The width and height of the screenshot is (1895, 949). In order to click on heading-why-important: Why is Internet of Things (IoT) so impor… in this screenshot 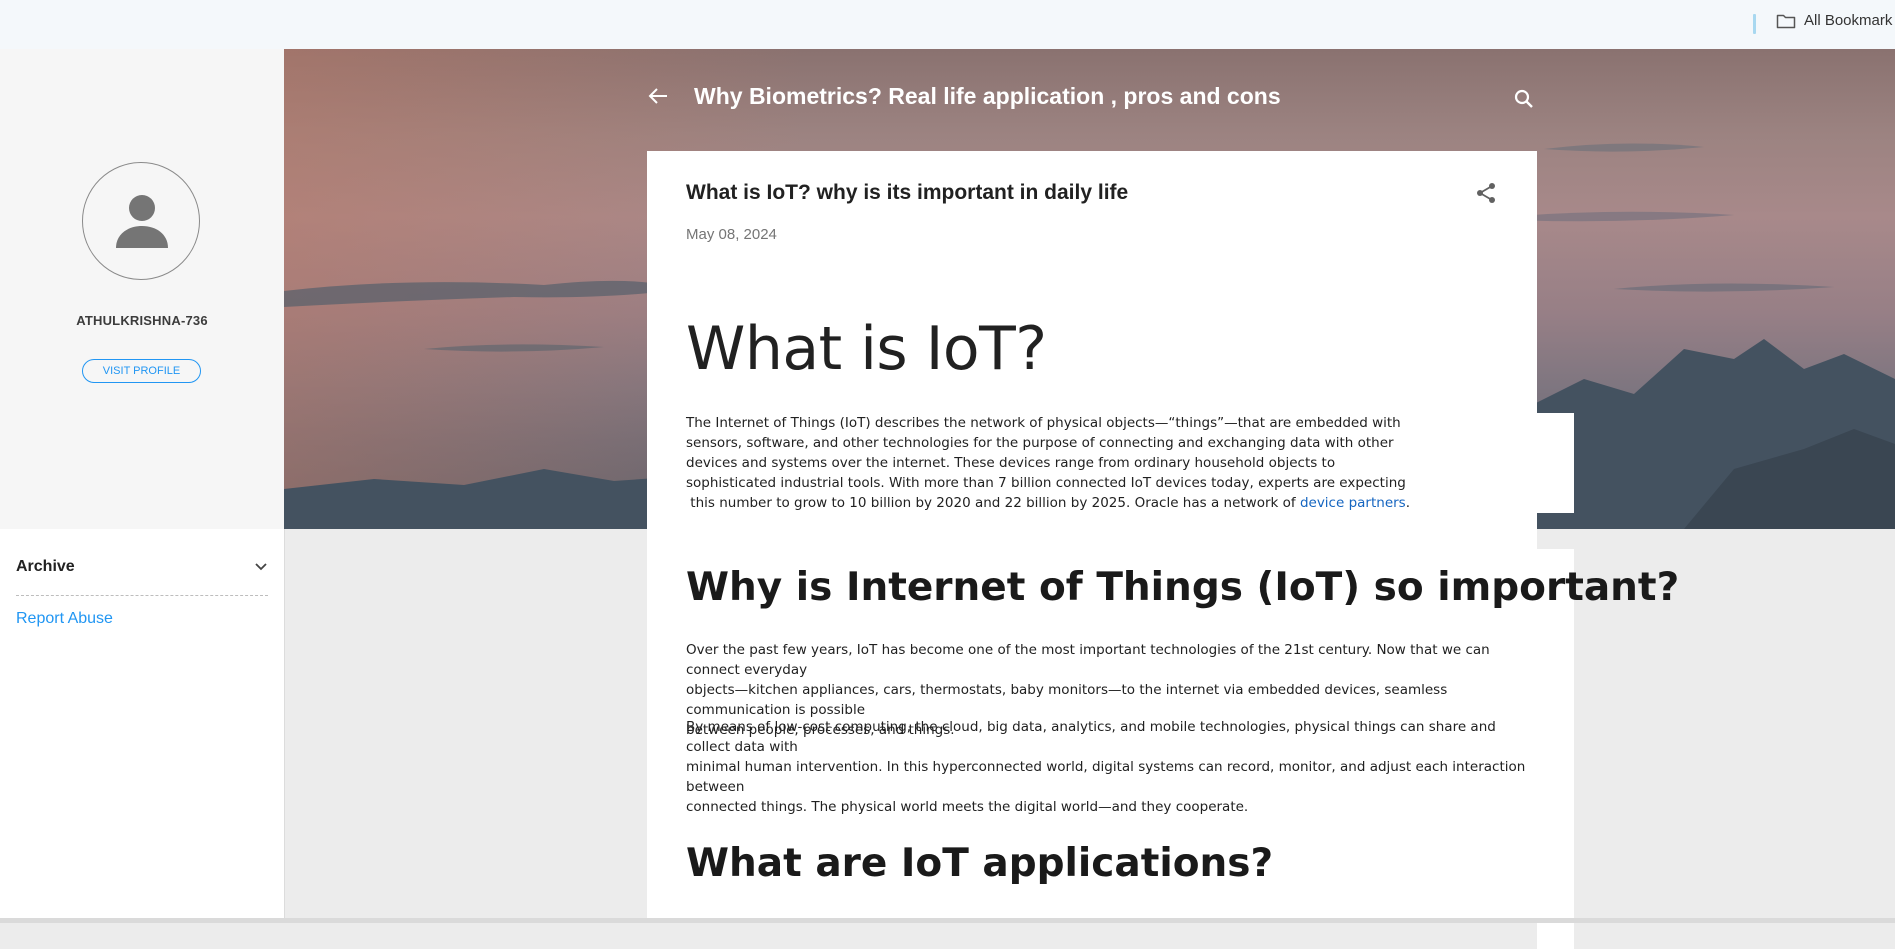, I will do `click(1183, 587)`.